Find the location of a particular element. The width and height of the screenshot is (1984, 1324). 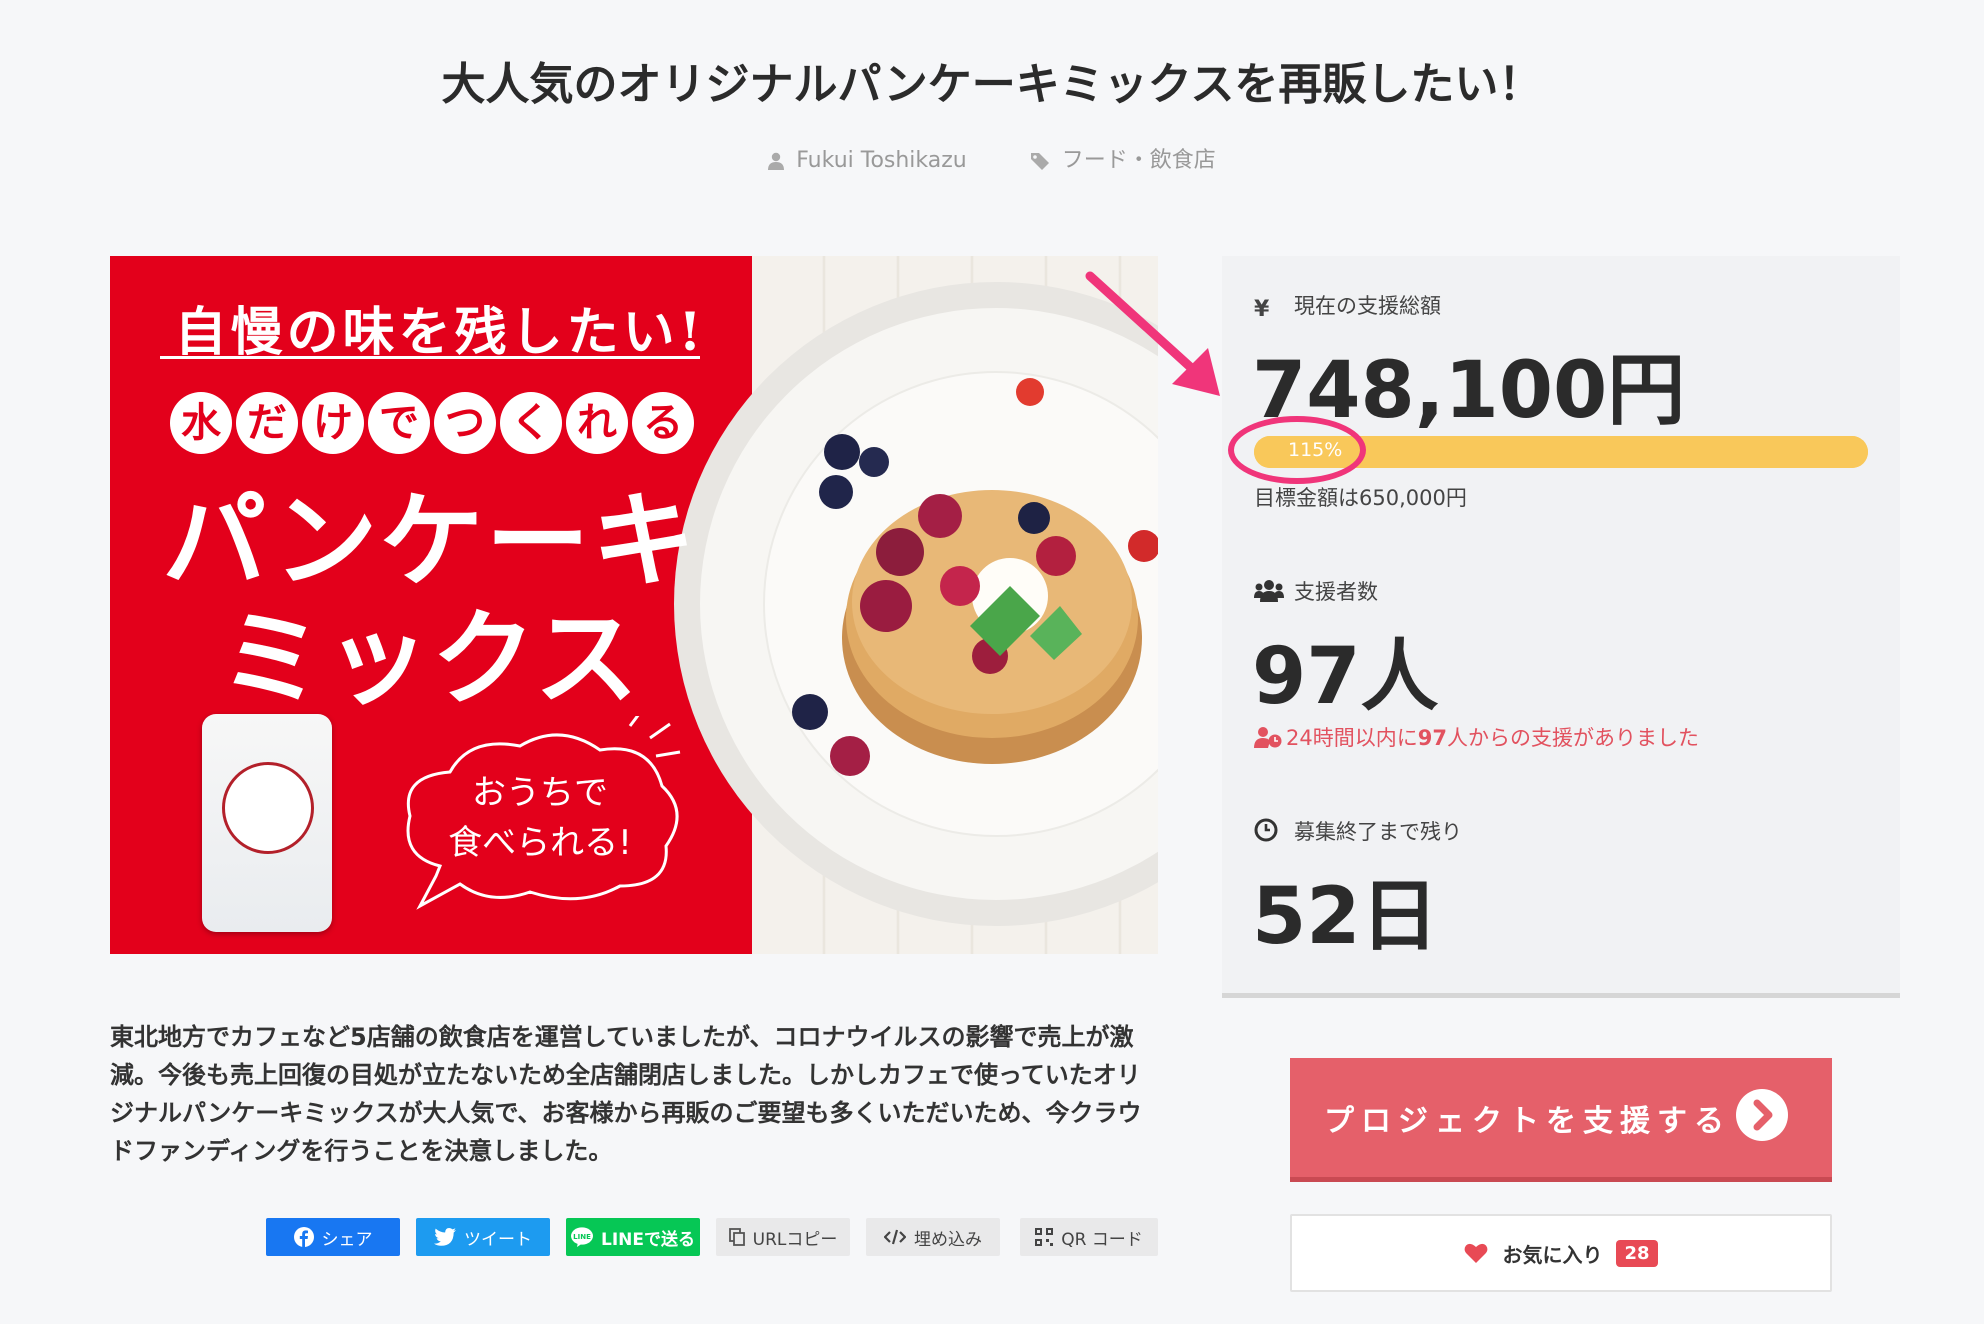

facebook-share-button: シェア is located at coordinates (333, 1237).